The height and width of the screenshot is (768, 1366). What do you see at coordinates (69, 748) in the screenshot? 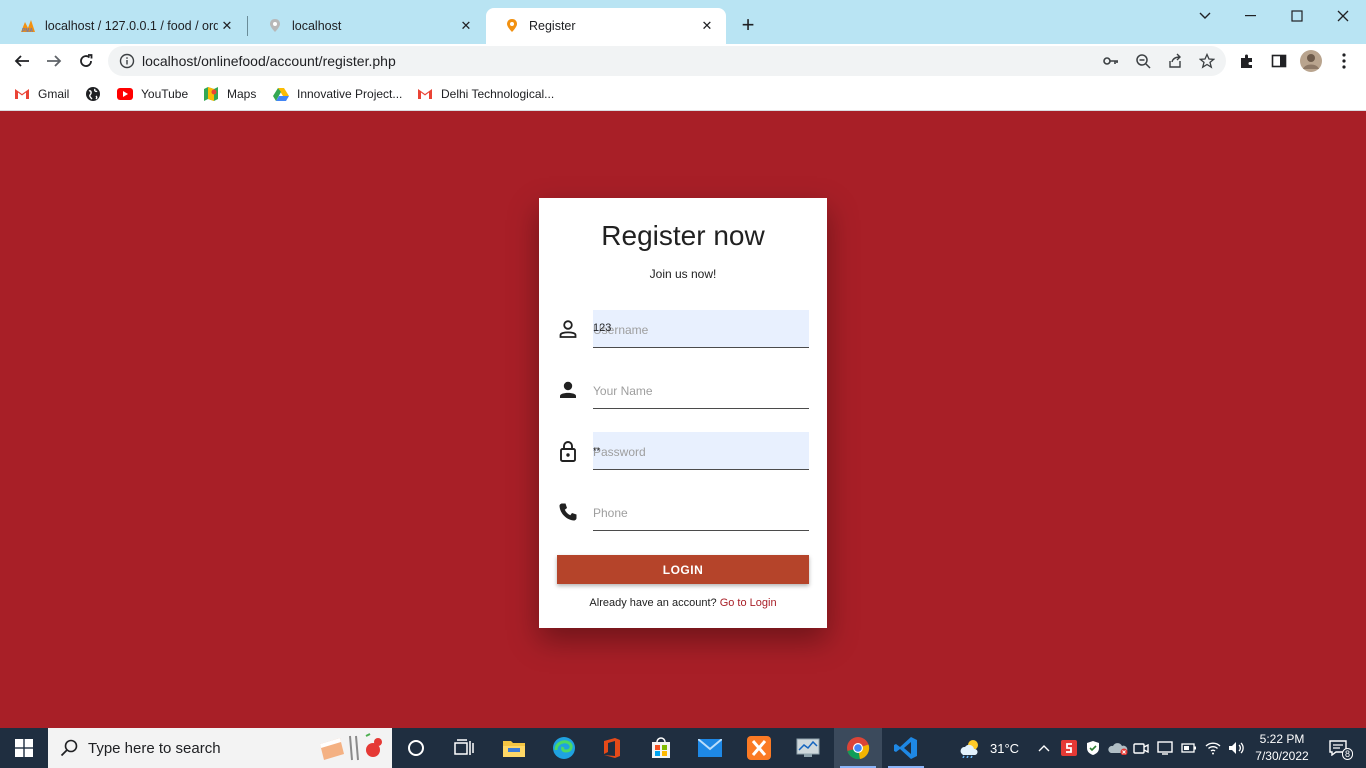
I see `search-icon` at bounding box center [69, 748].